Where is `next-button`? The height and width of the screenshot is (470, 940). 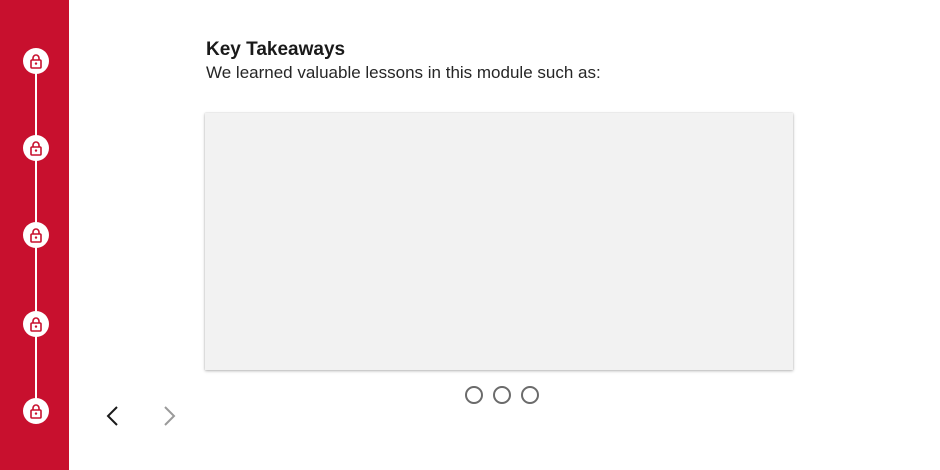 next-button is located at coordinates (169, 418).